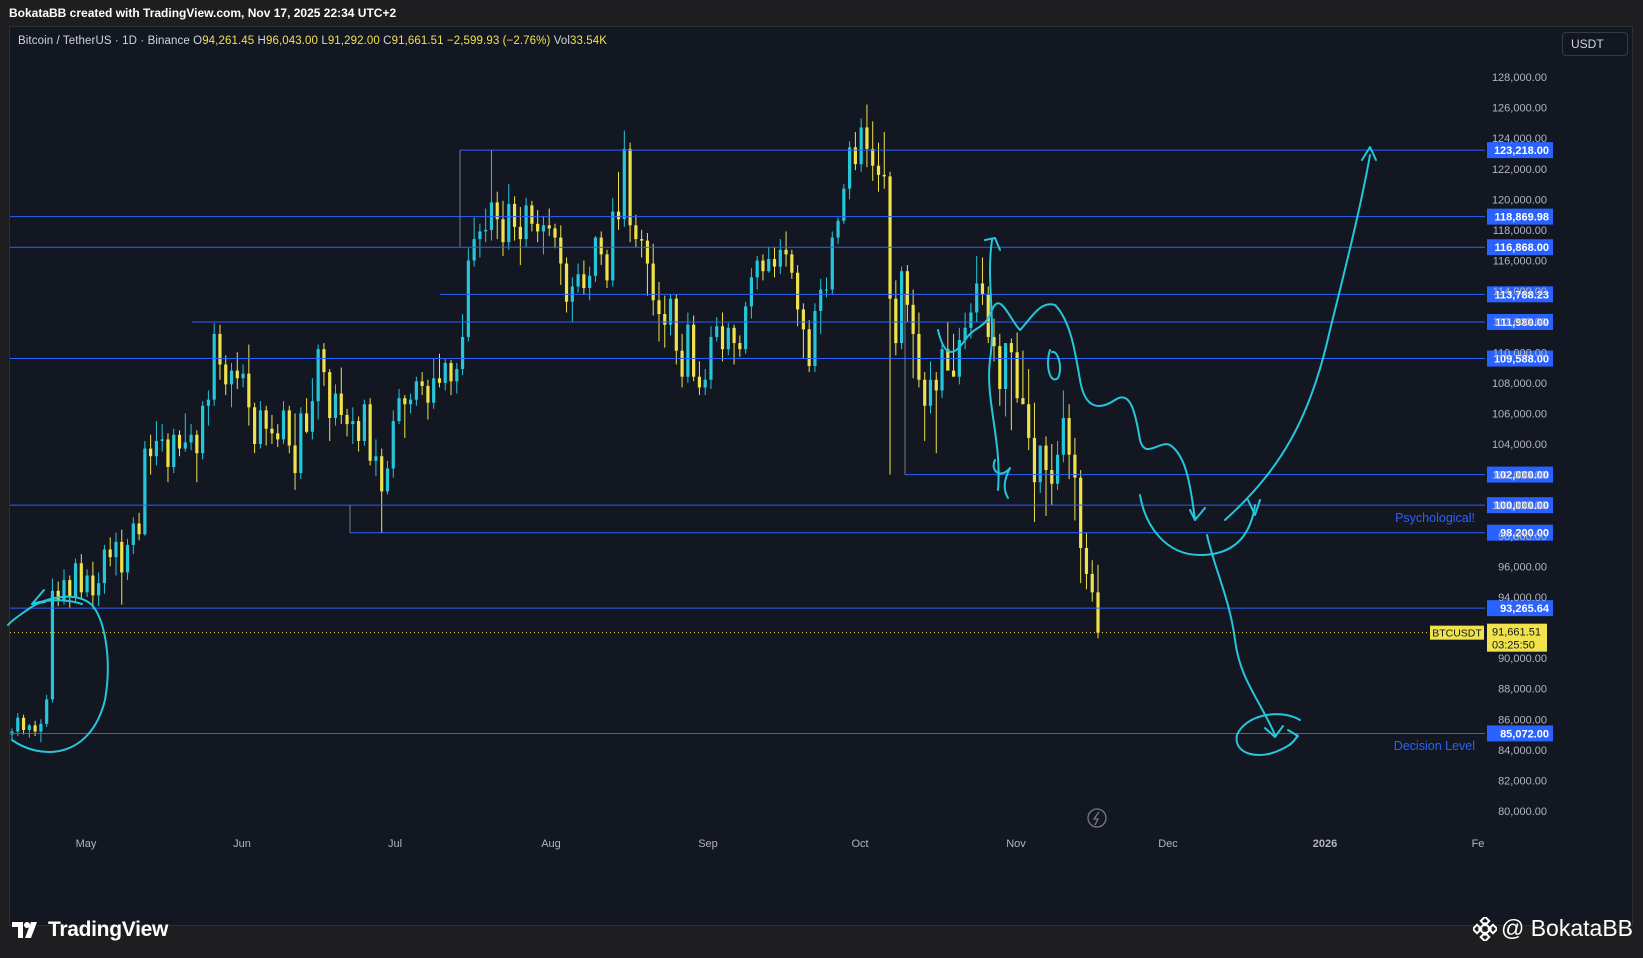  What do you see at coordinates (1241, 635) in the screenshot?
I see `drawing-down-arrow` at bounding box center [1241, 635].